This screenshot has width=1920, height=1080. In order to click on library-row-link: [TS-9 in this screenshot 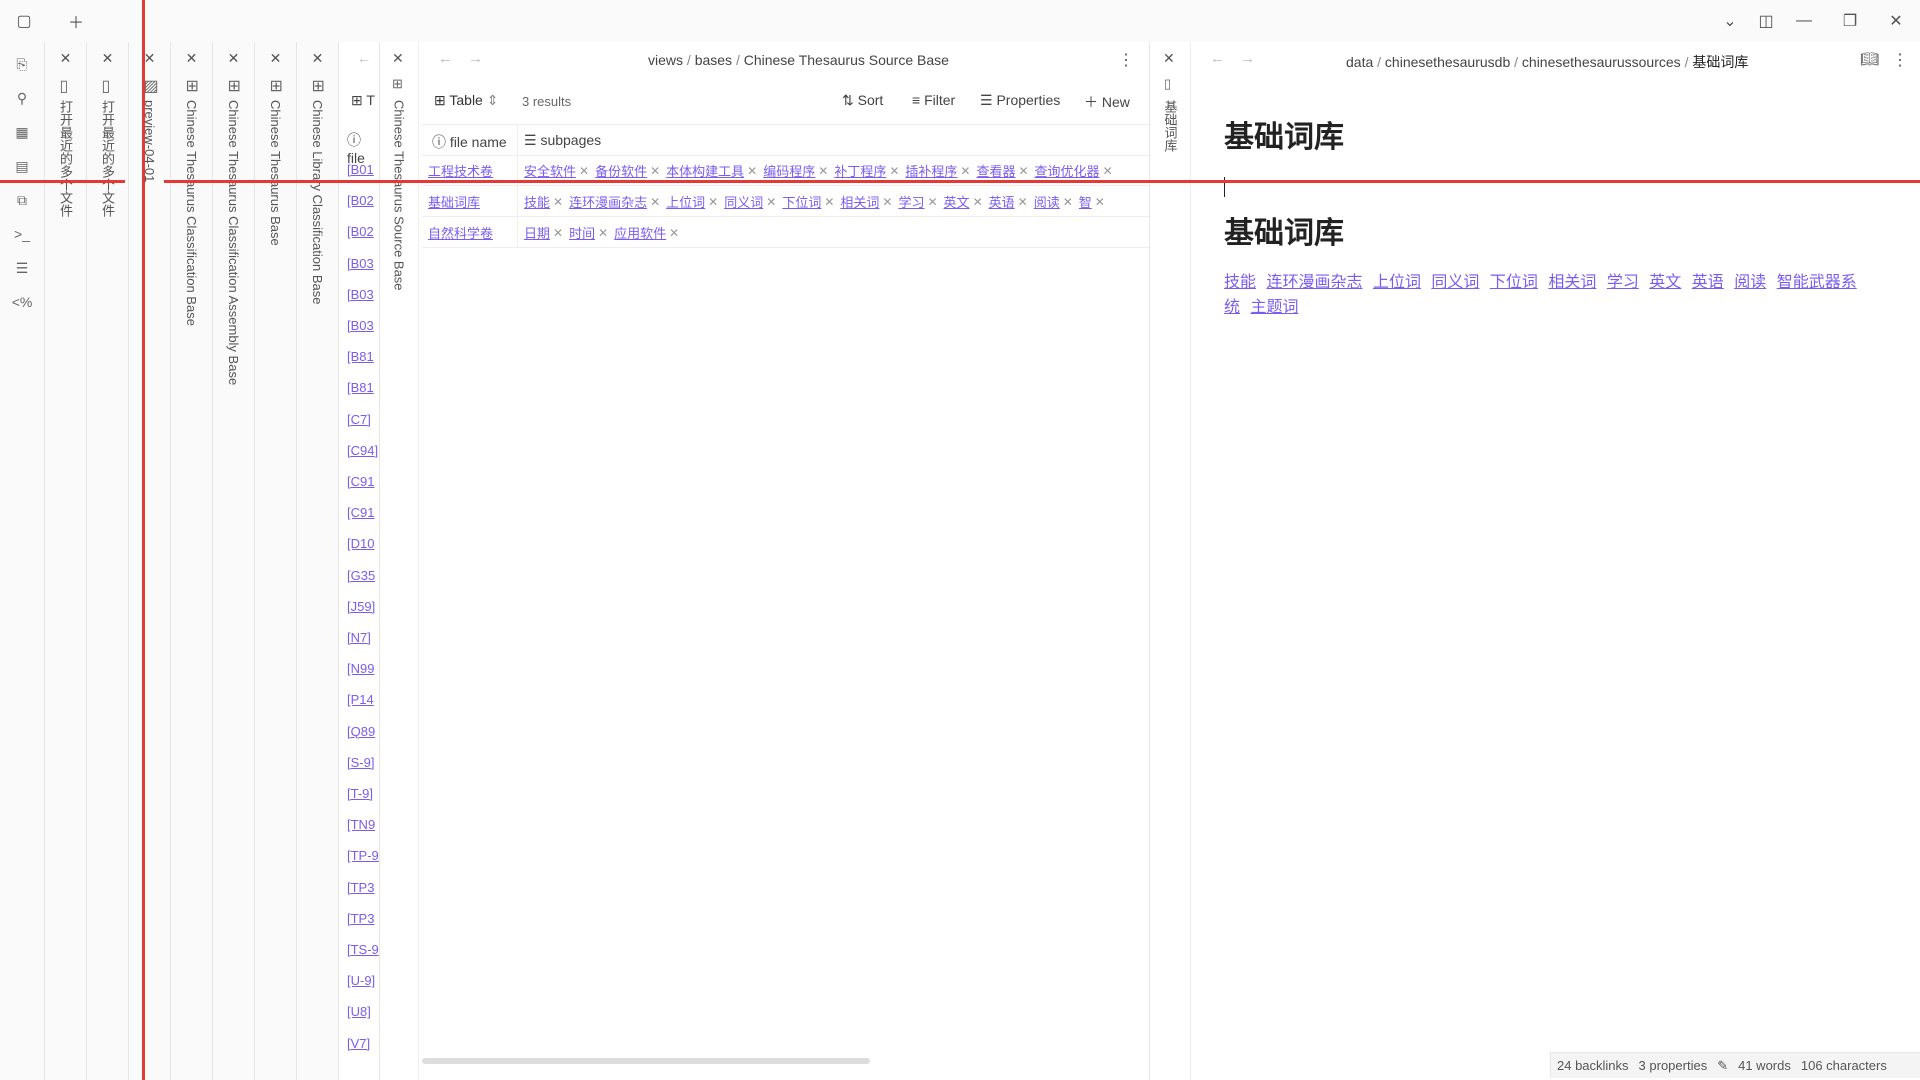, I will do `click(363, 949)`.